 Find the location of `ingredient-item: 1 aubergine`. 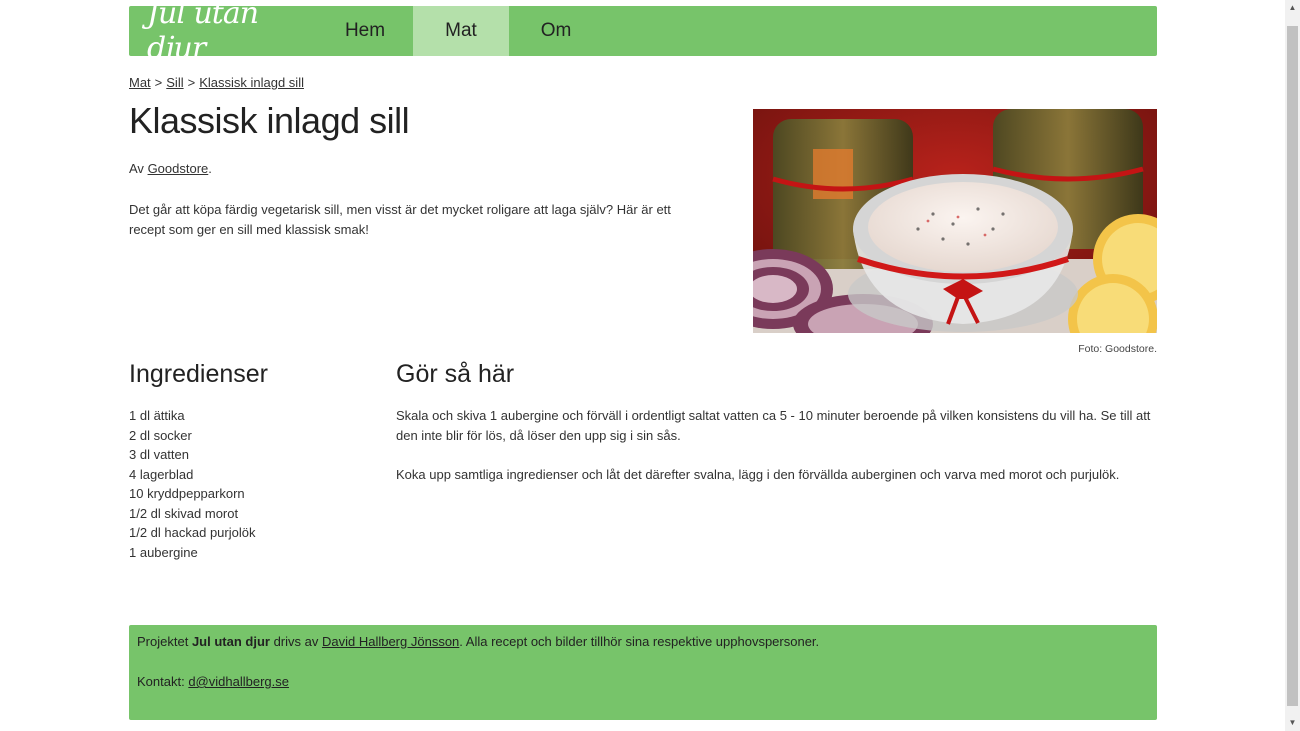

ingredient-item: 1 aubergine is located at coordinates (163, 552).